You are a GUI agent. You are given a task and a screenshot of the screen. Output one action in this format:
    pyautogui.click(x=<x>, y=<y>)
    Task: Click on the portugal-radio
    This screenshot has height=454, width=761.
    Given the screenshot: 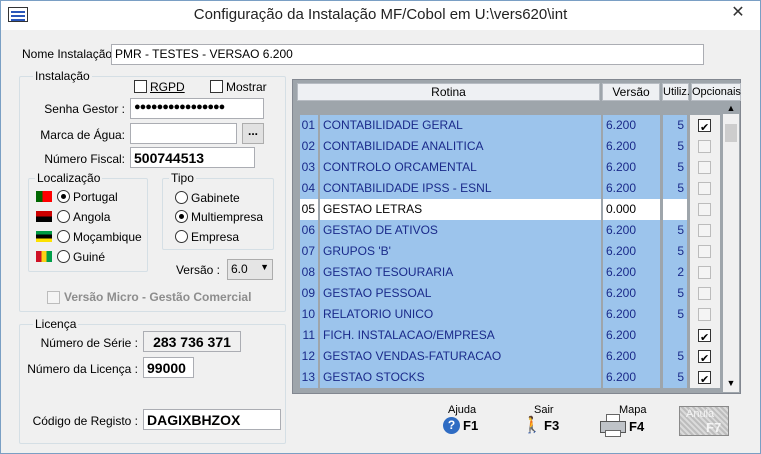 What is the action you would take?
    pyautogui.click(x=63, y=196)
    